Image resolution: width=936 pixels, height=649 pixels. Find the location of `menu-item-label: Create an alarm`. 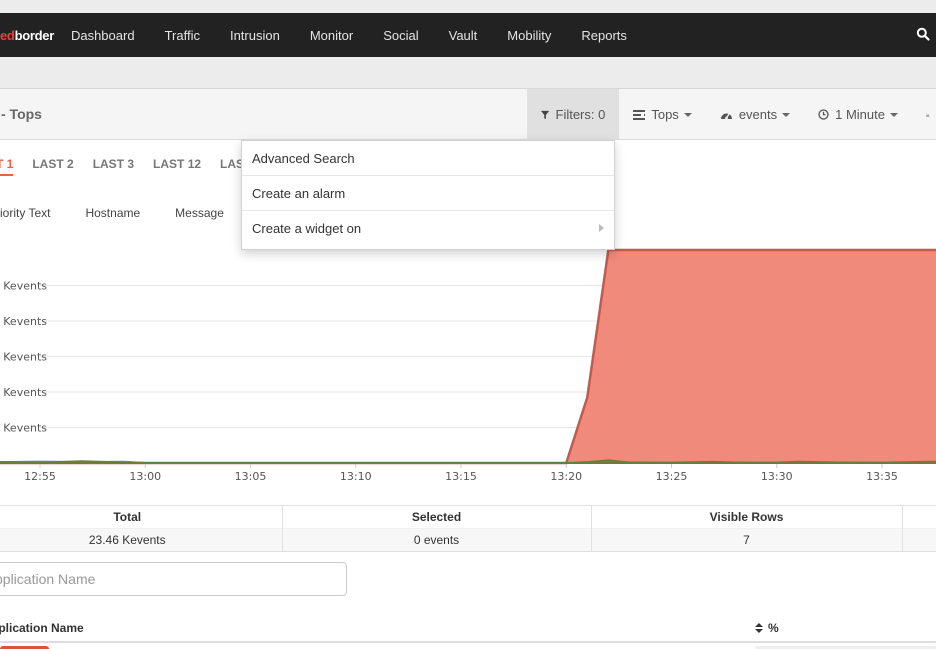

menu-item-label: Create an alarm is located at coordinates (299, 193).